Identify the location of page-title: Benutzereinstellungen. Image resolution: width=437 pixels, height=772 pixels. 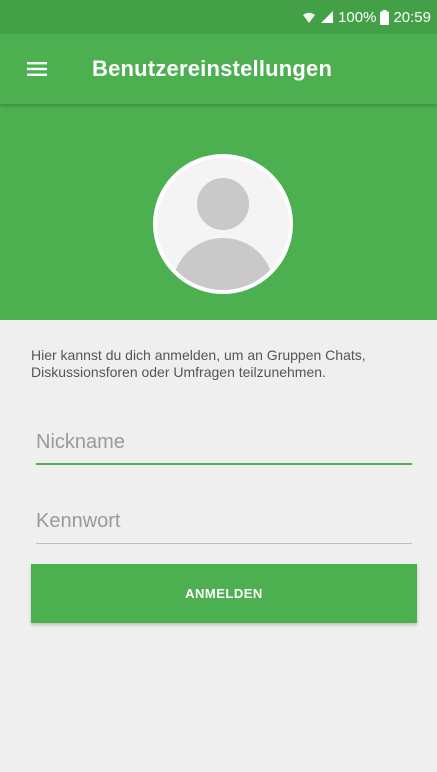
(212, 68).